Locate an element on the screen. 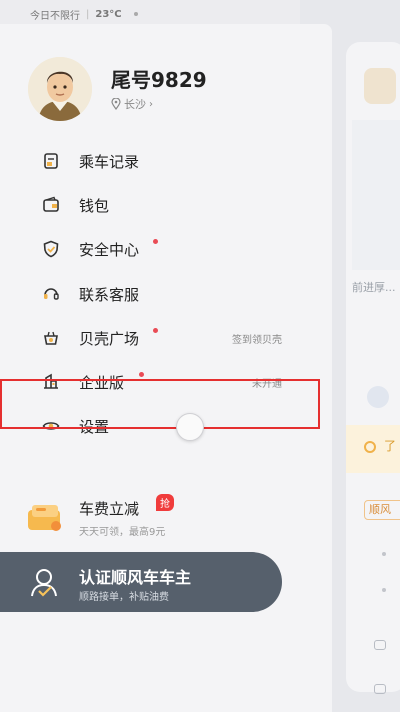 This screenshot has height=712, width=400. background-map-area is located at coordinates (376, 195).